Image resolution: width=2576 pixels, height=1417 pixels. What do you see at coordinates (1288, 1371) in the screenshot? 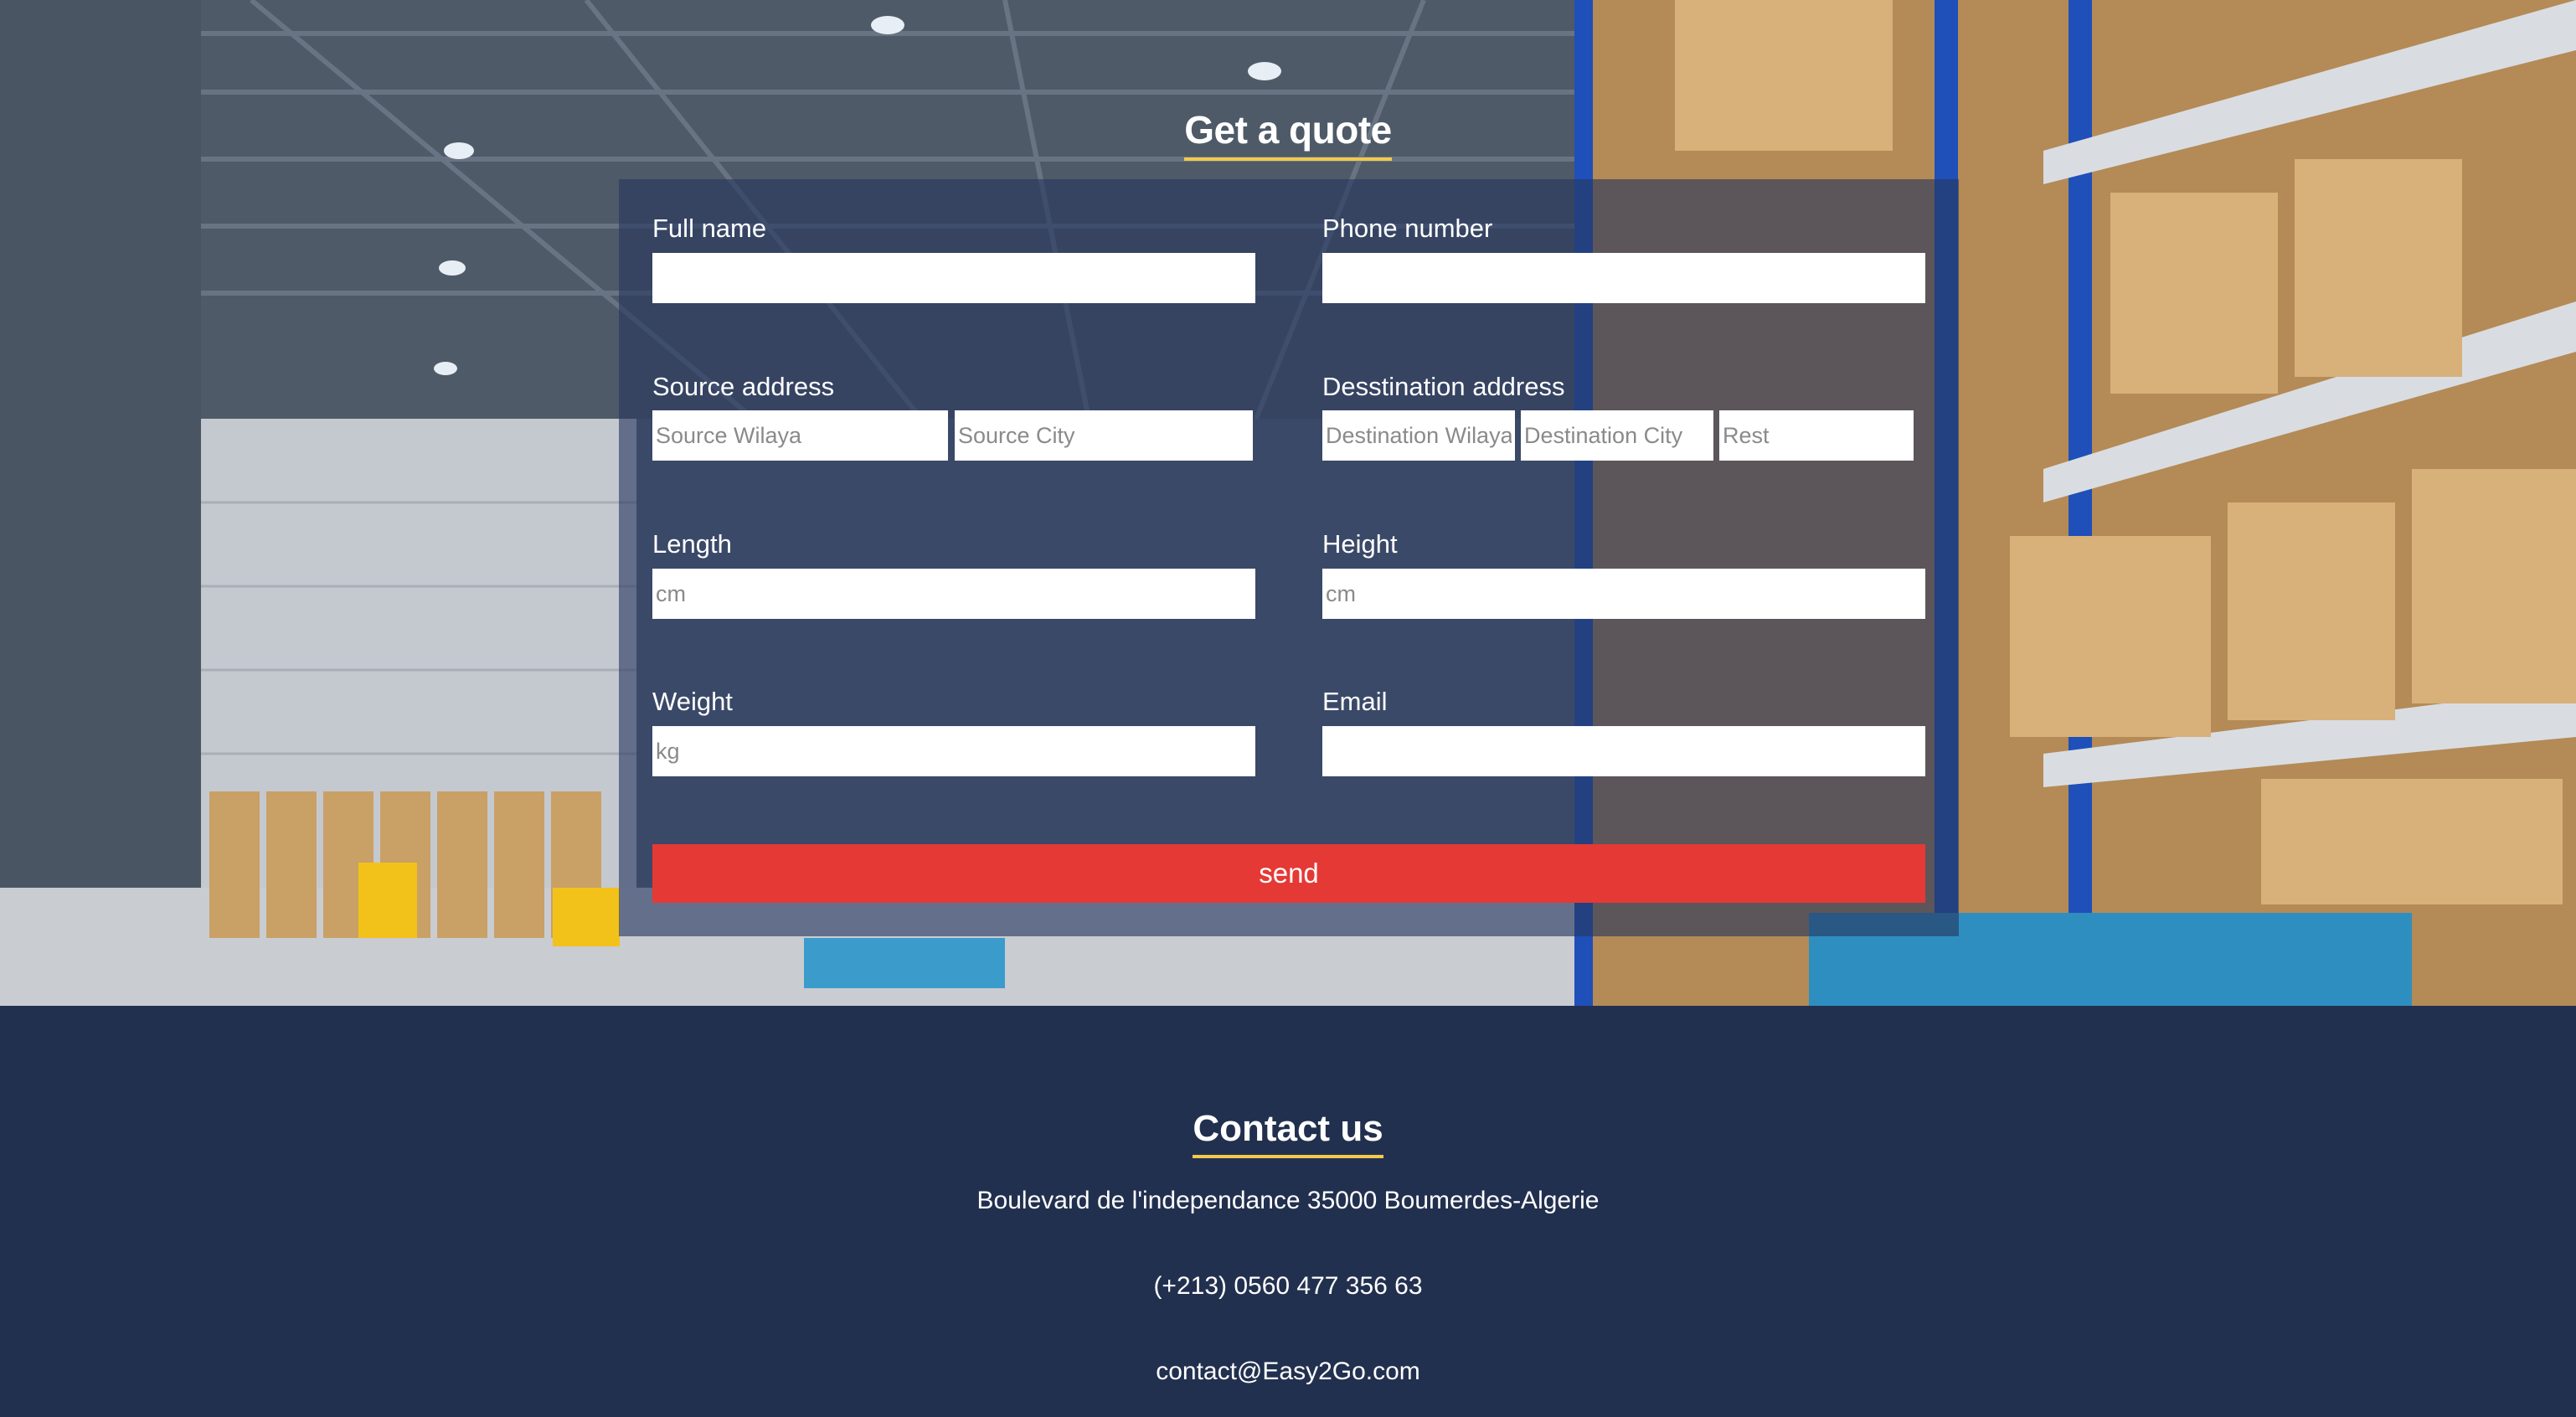
I see `contact-email: contact@Easy2Go.com` at bounding box center [1288, 1371].